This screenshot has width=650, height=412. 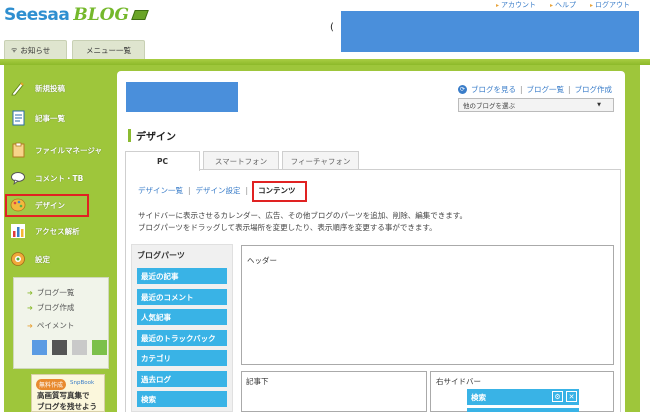 What do you see at coordinates (516, 5) in the screenshot?
I see `account-link: ▸ アカウント` at bounding box center [516, 5].